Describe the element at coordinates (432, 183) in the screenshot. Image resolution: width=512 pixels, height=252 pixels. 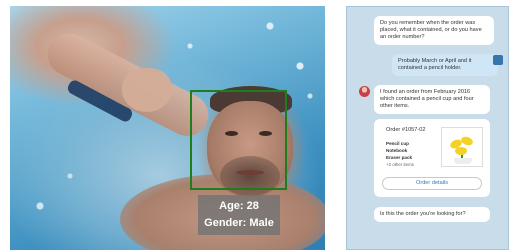
I see `order-details-button: Order details` at that location.